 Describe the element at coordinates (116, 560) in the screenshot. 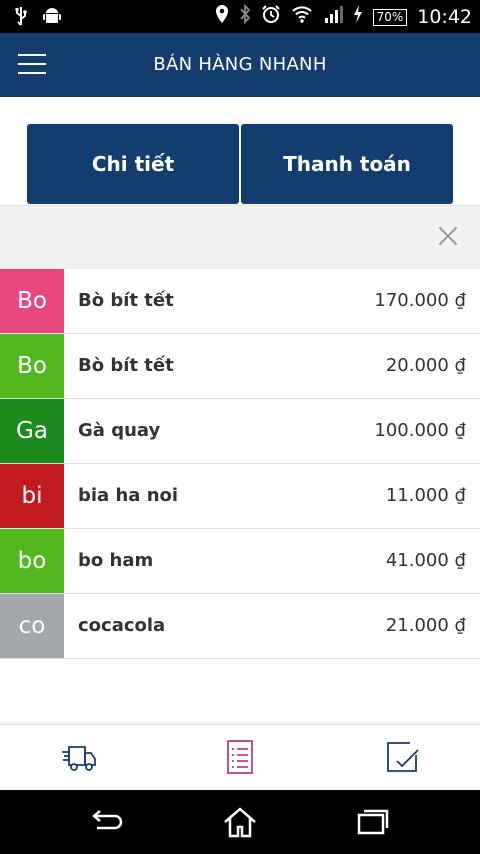

I see `item-name: bo ham` at that location.